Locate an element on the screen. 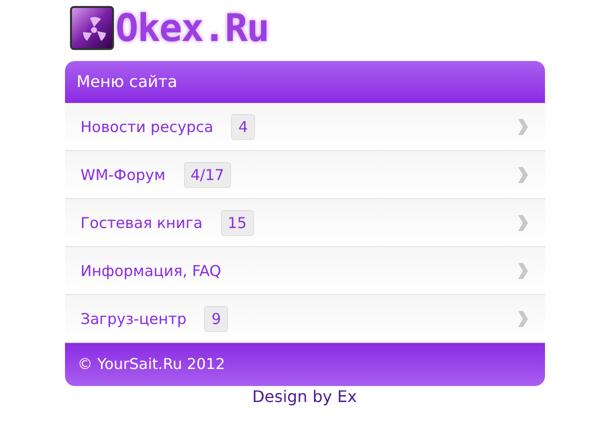 This screenshot has height=435, width=609. credit-text: Design by Ex is located at coordinates (304, 396).